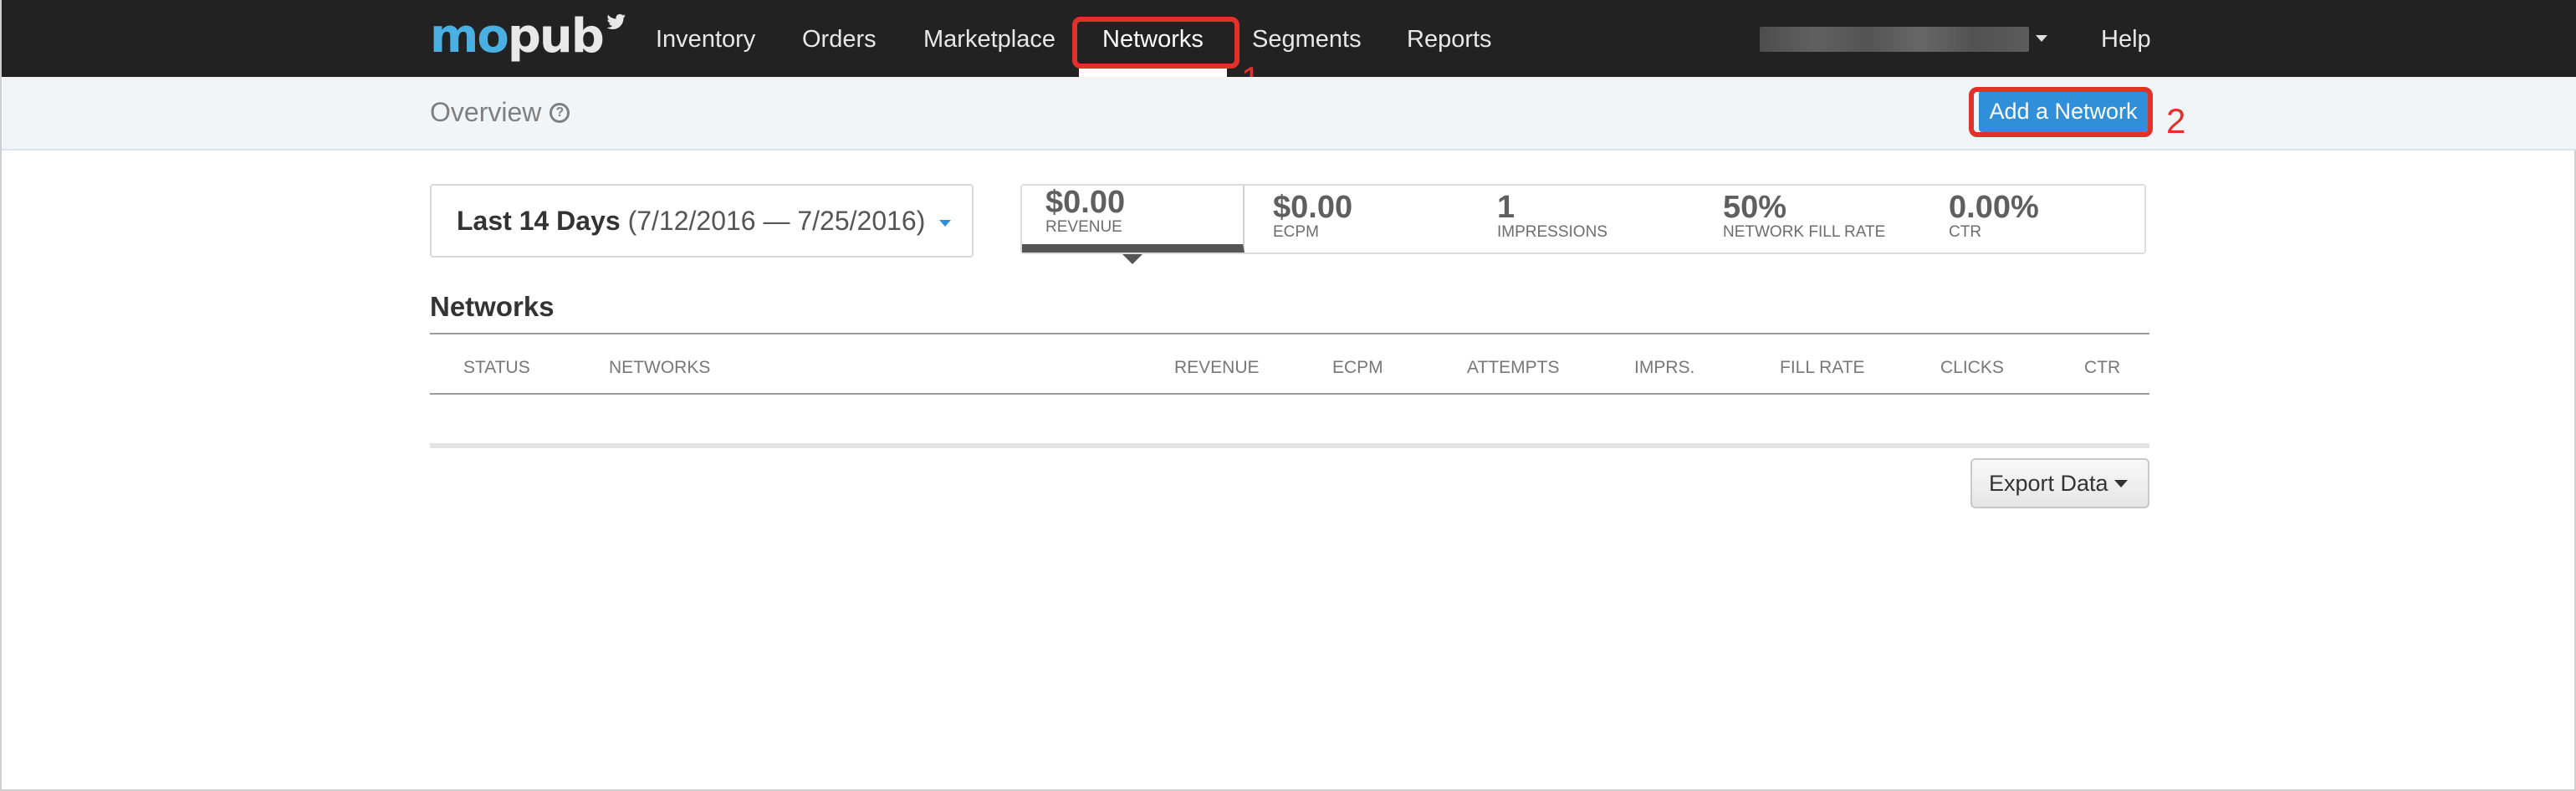 This screenshot has height=791, width=2576. Describe the element at coordinates (1894, 40) in the screenshot. I see `account-name-redacted` at that location.